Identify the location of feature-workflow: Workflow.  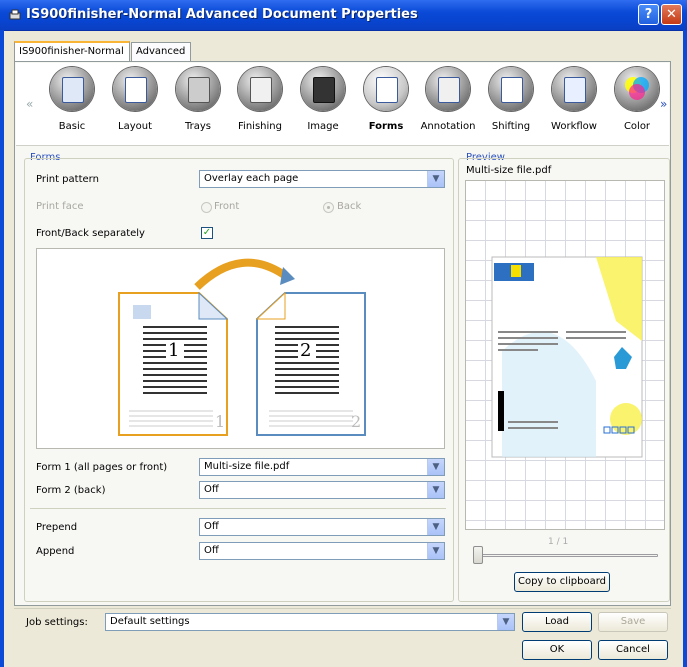
(574, 99).